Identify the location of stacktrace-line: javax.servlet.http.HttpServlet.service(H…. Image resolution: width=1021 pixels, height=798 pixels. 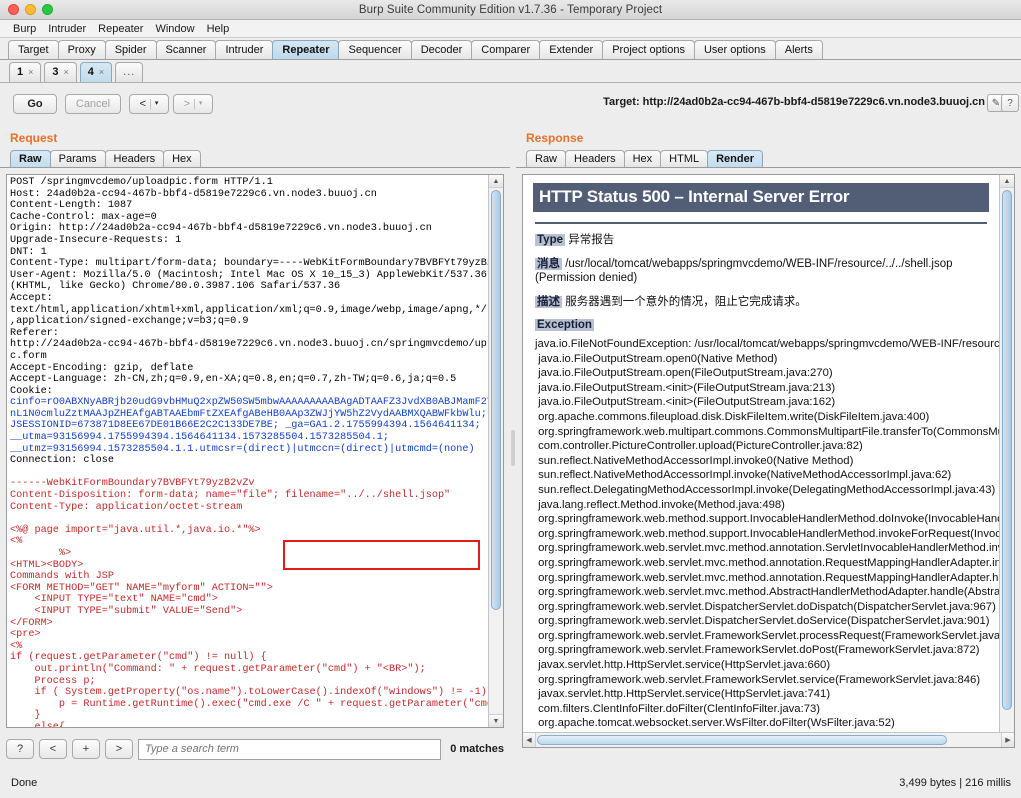
(683, 665).